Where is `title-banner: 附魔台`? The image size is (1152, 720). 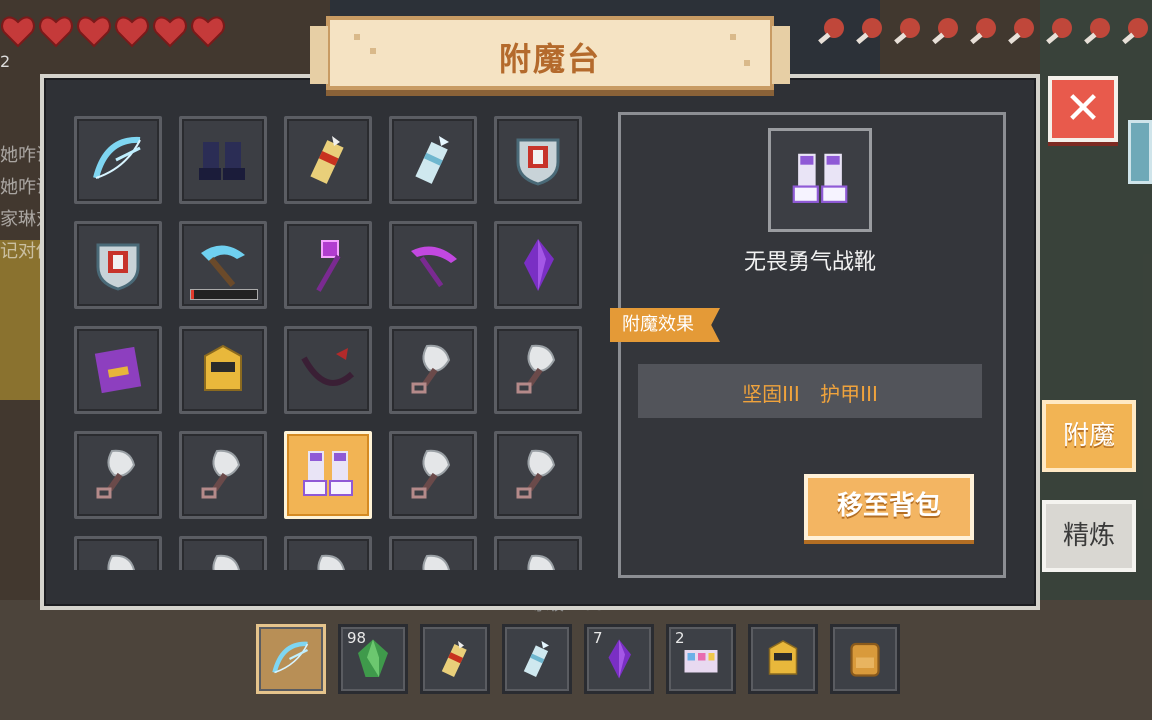
title-banner: 附魔台 is located at coordinates (550, 53).